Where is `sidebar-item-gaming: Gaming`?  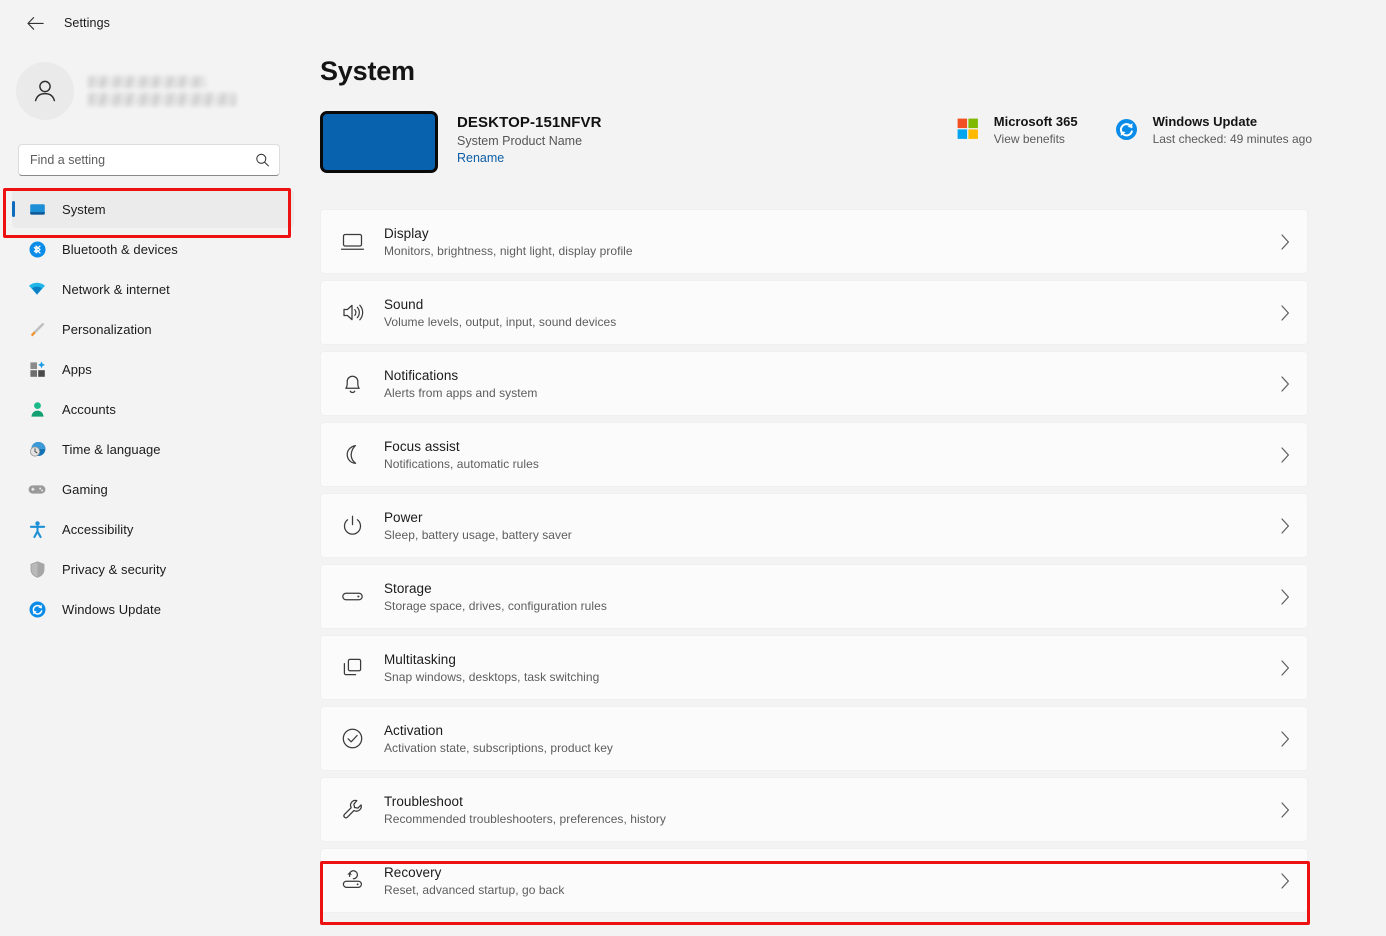
sidebar-item-gaming: Gaming is located at coordinates (153, 489).